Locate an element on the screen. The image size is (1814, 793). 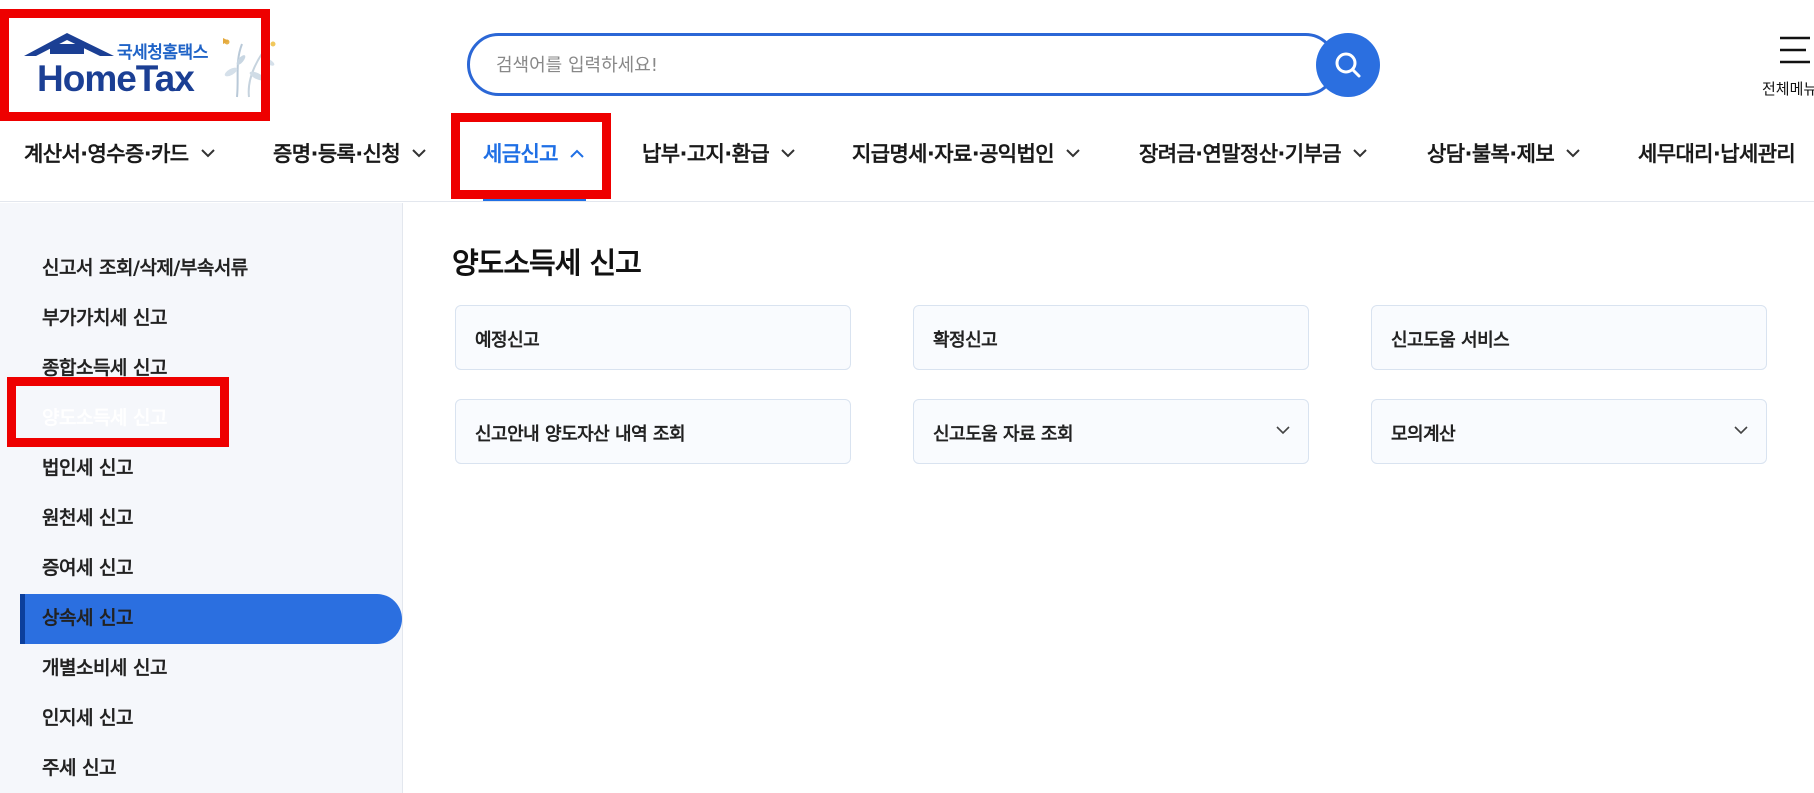
nav-highlight-box is located at coordinates (531, 156).